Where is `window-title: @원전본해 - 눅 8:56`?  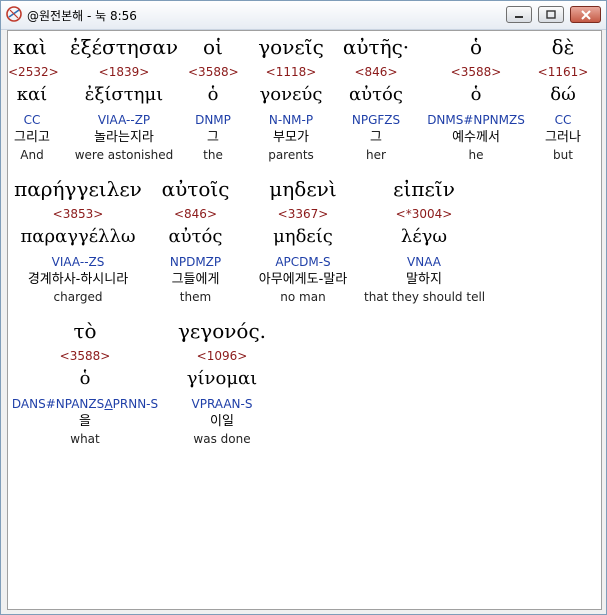 window-title: @원전본해 - 눅 8:56 is located at coordinates (82, 16).